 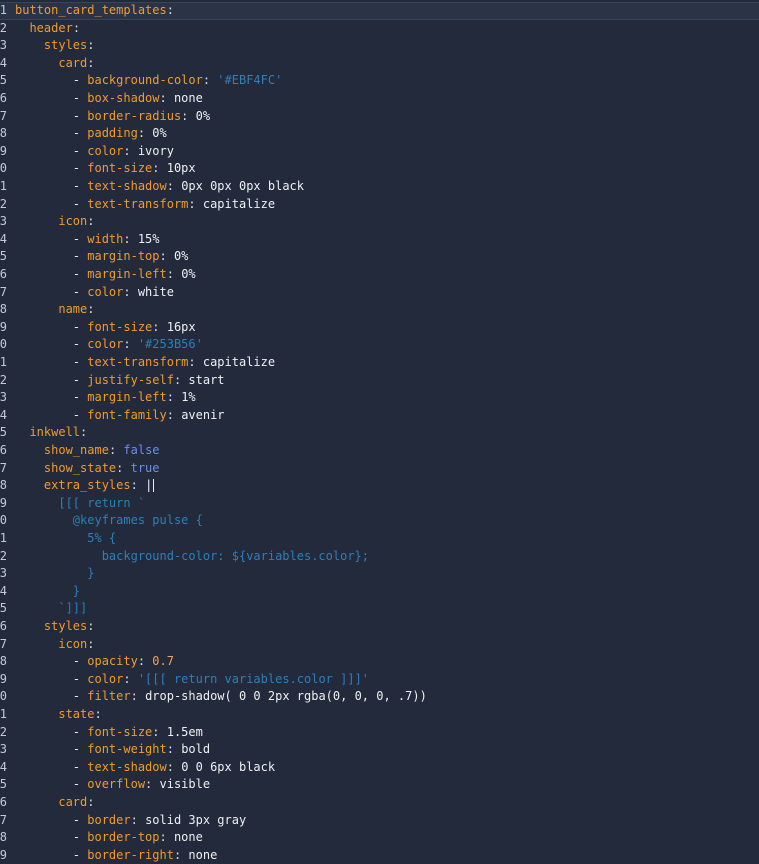 What do you see at coordinates (286, 696) in the screenshot?
I see `code-token: drop-shadow( 0 0 2px rgba(0, 0, 0, .7))` at bounding box center [286, 696].